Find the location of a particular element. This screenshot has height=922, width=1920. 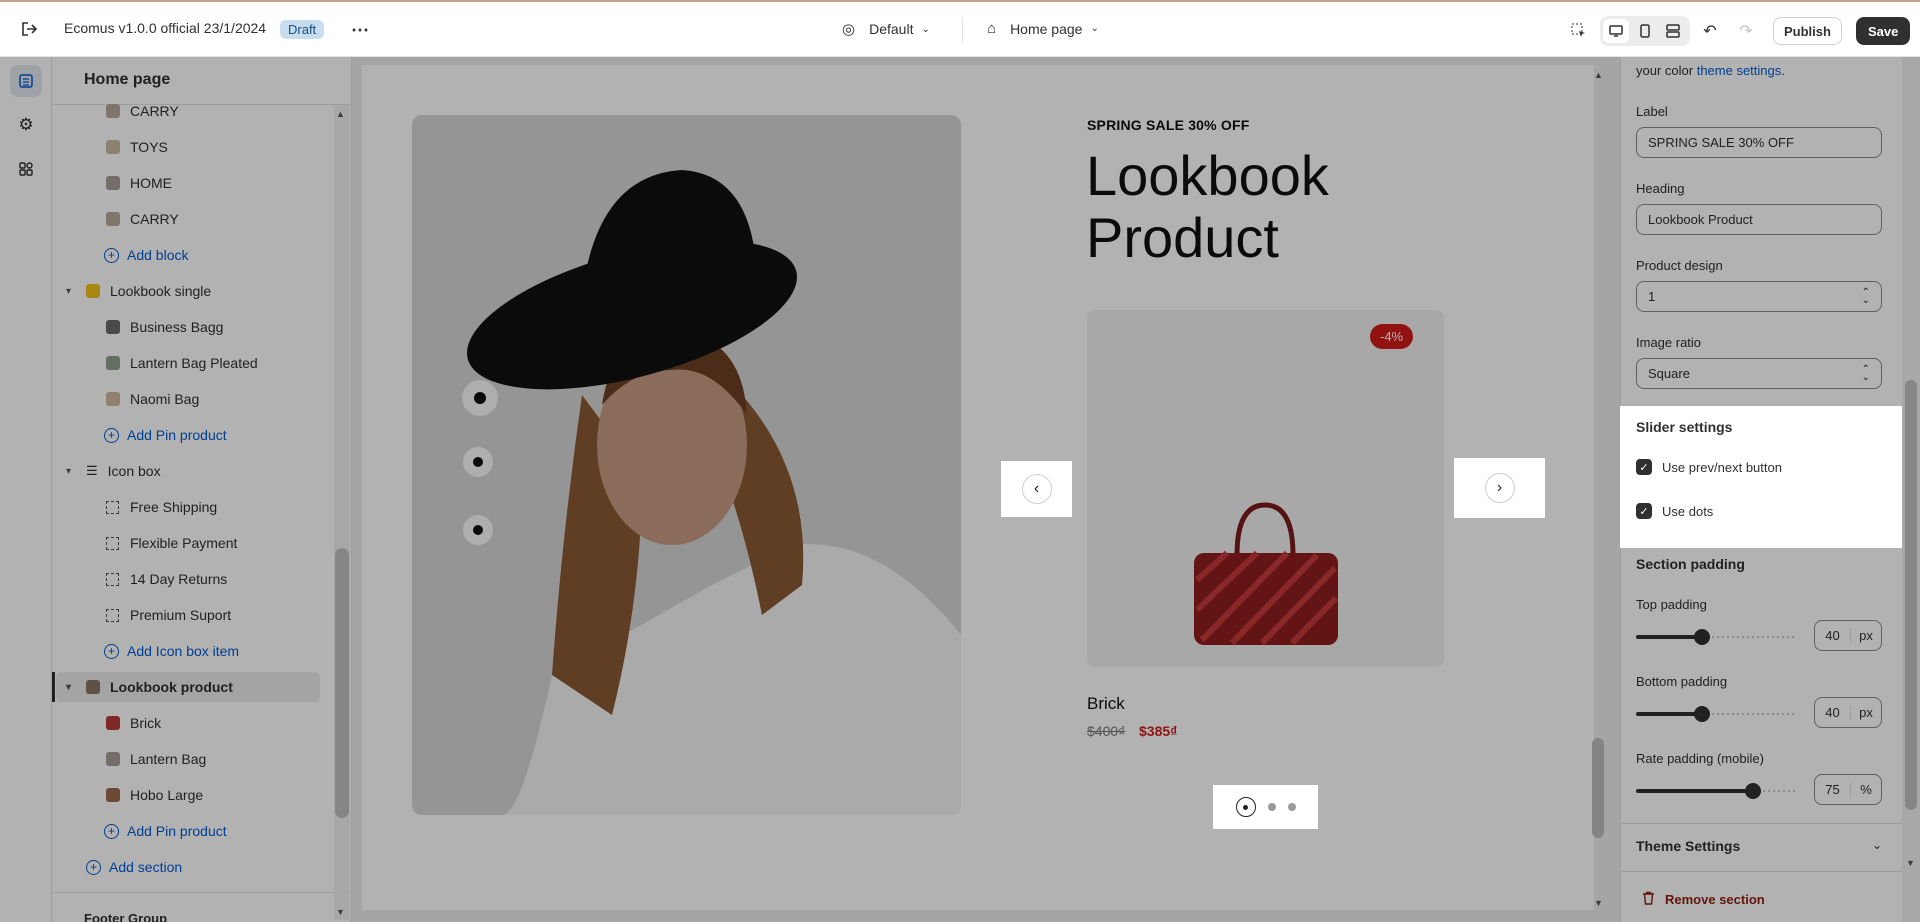

top-padding-input: 40 px is located at coordinates (1848, 635).